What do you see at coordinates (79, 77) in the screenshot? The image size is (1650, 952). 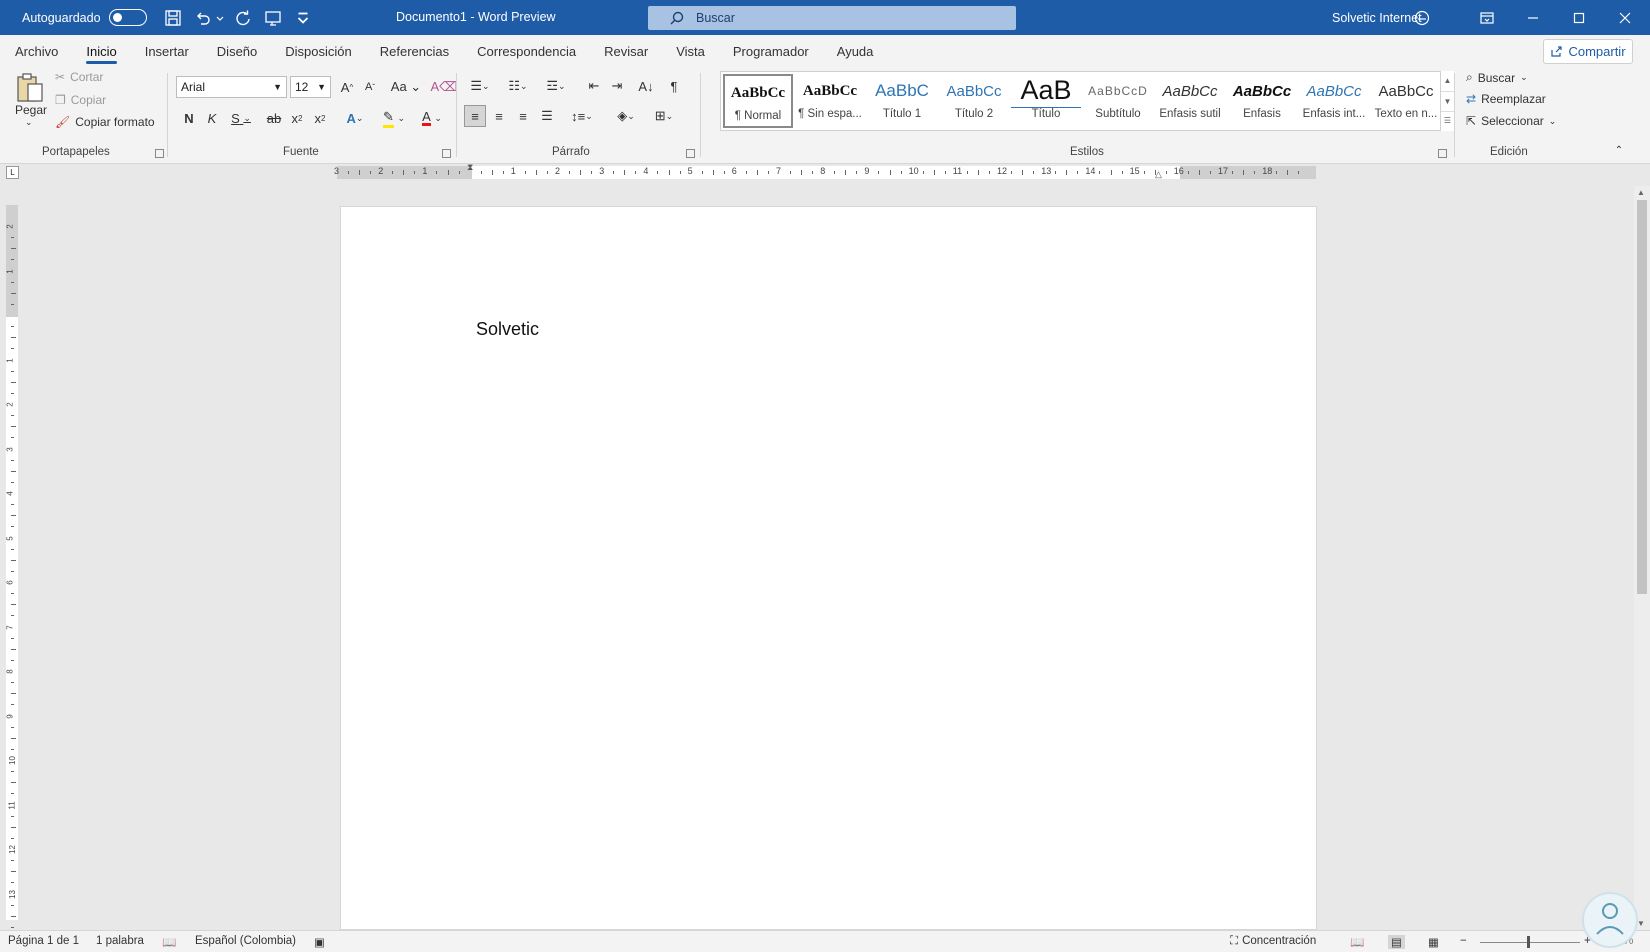 I see `cut-button: ✂ Cortar` at bounding box center [79, 77].